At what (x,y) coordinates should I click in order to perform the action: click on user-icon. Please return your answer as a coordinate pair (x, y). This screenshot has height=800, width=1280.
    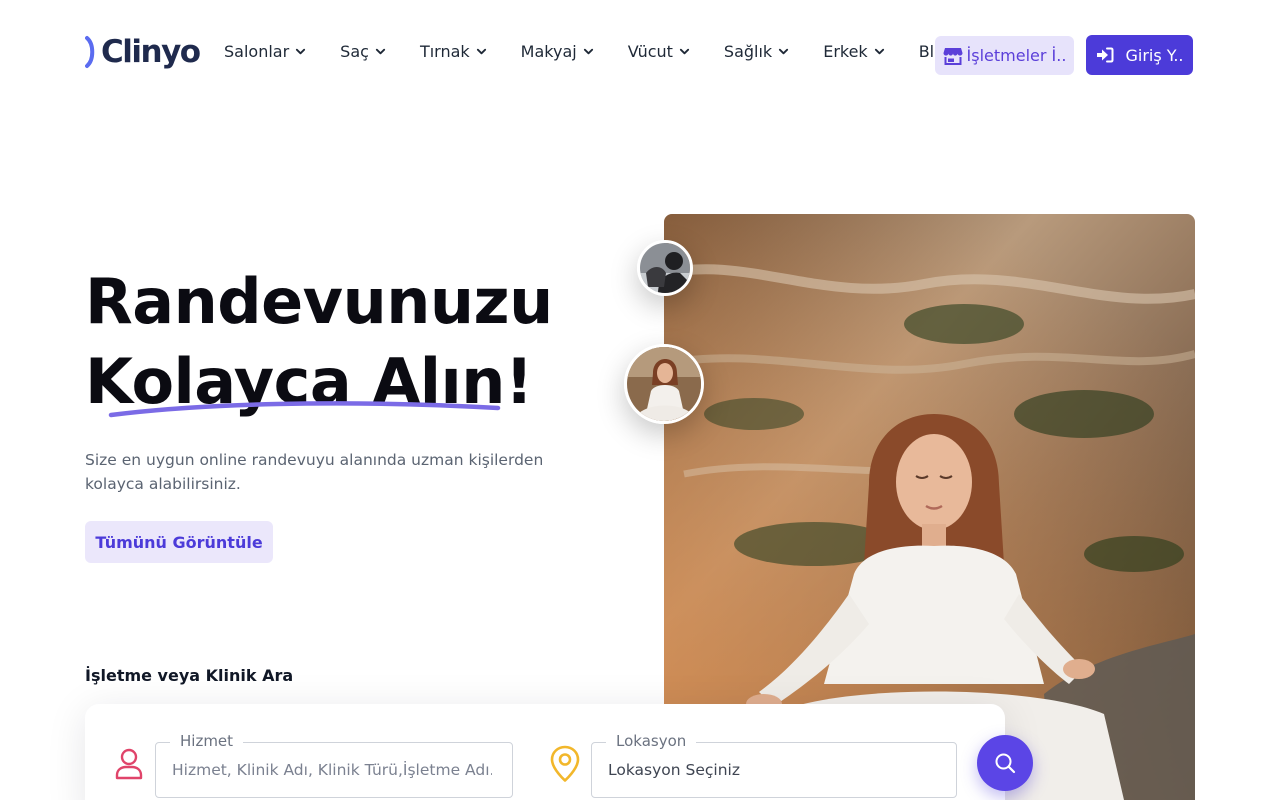
    Looking at the image, I should click on (129, 764).